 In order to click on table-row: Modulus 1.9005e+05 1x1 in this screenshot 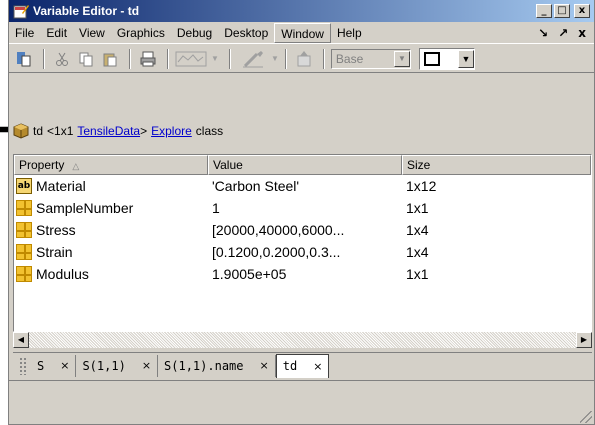, I will do `click(302, 274)`.